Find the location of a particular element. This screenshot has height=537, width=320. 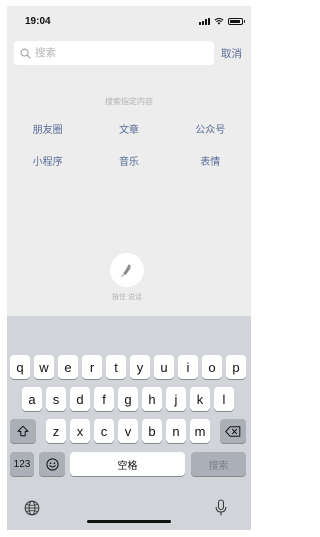

key-w: w is located at coordinates (44, 367).